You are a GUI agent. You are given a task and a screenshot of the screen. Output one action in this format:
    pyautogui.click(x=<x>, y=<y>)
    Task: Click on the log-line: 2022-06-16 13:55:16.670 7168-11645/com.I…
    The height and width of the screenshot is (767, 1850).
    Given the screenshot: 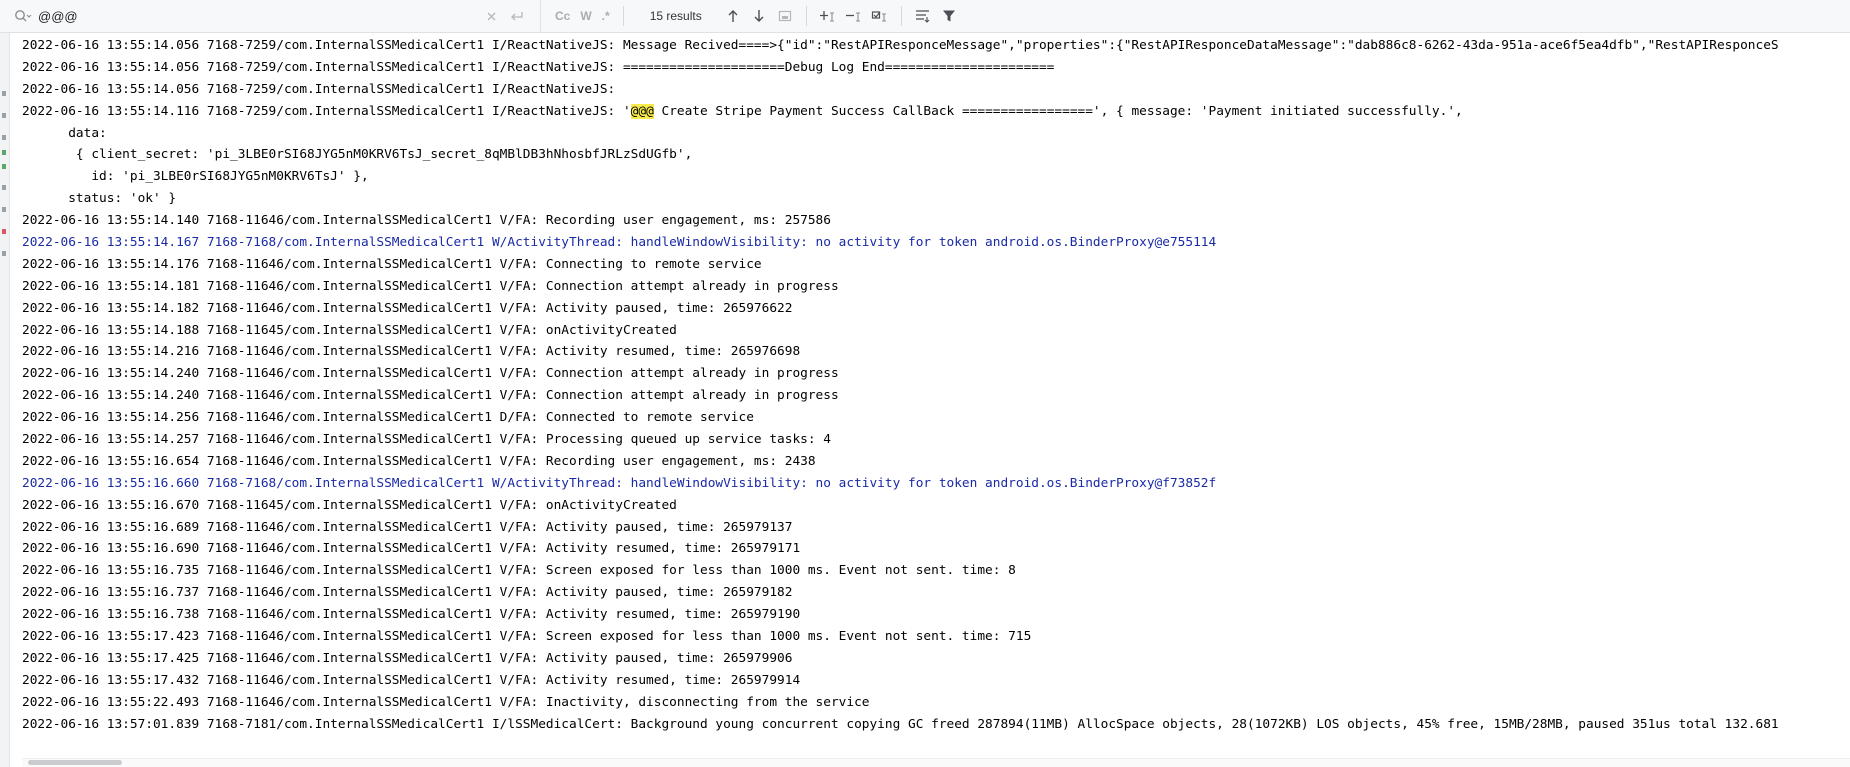 What is the action you would take?
    pyautogui.click(x=349, y=505)
    